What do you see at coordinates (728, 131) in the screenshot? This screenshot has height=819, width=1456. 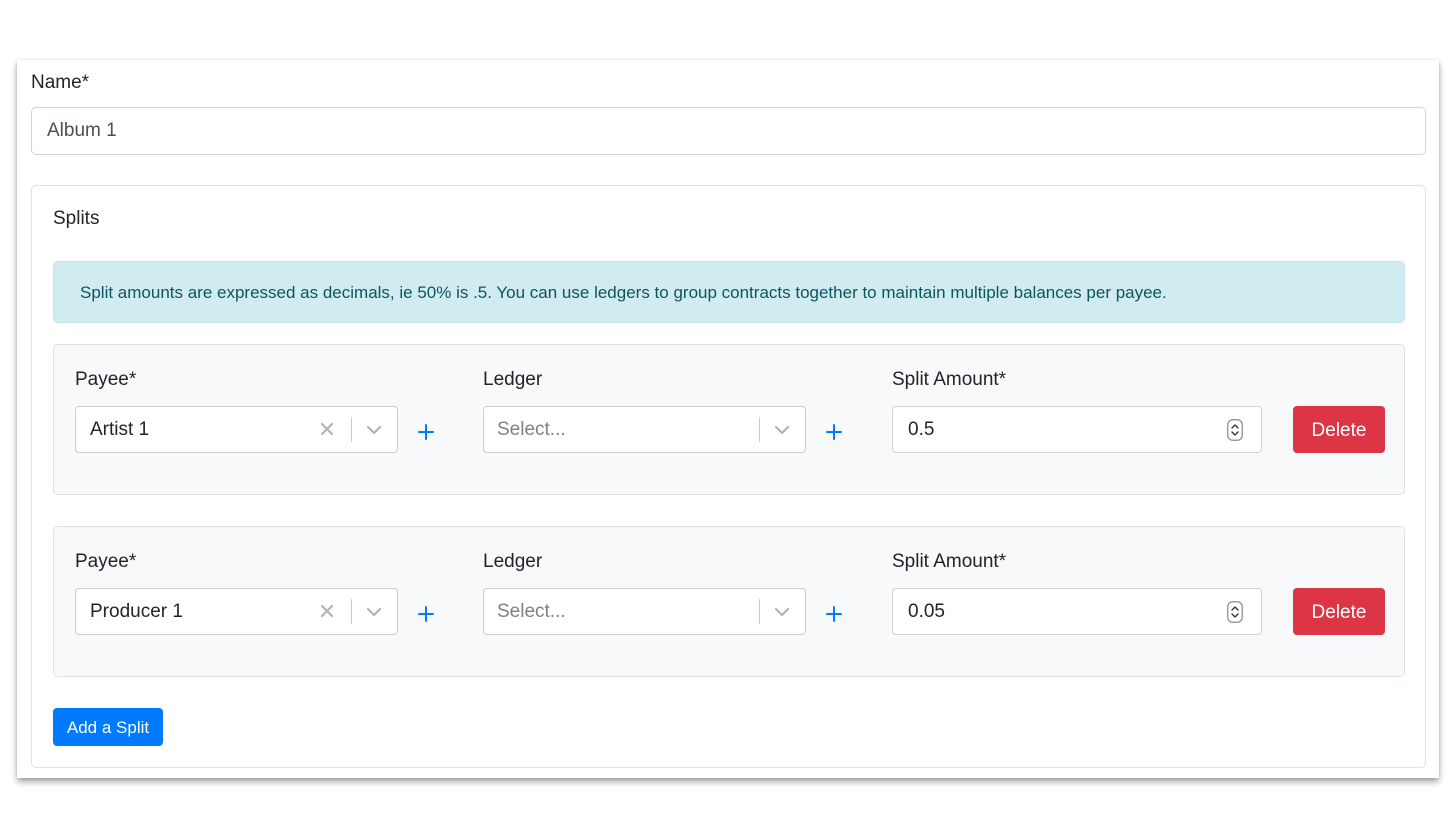 I see `name-input` at bounding box center [728, 131].